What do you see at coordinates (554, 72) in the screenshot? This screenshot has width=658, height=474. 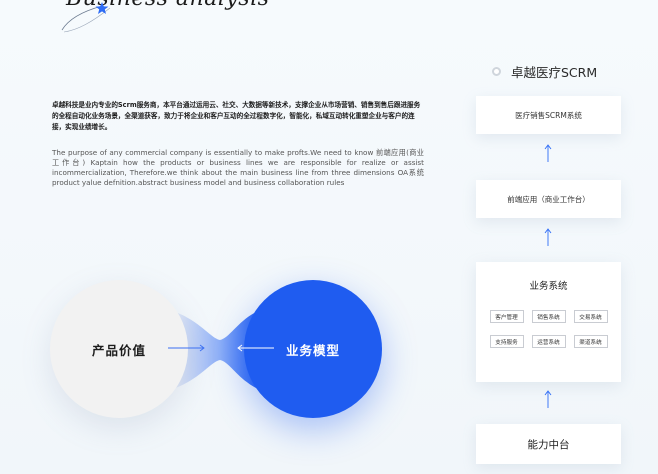 I see `scrm-title-text: 卓越医疗SCRM` at bounding box center [554, 72].